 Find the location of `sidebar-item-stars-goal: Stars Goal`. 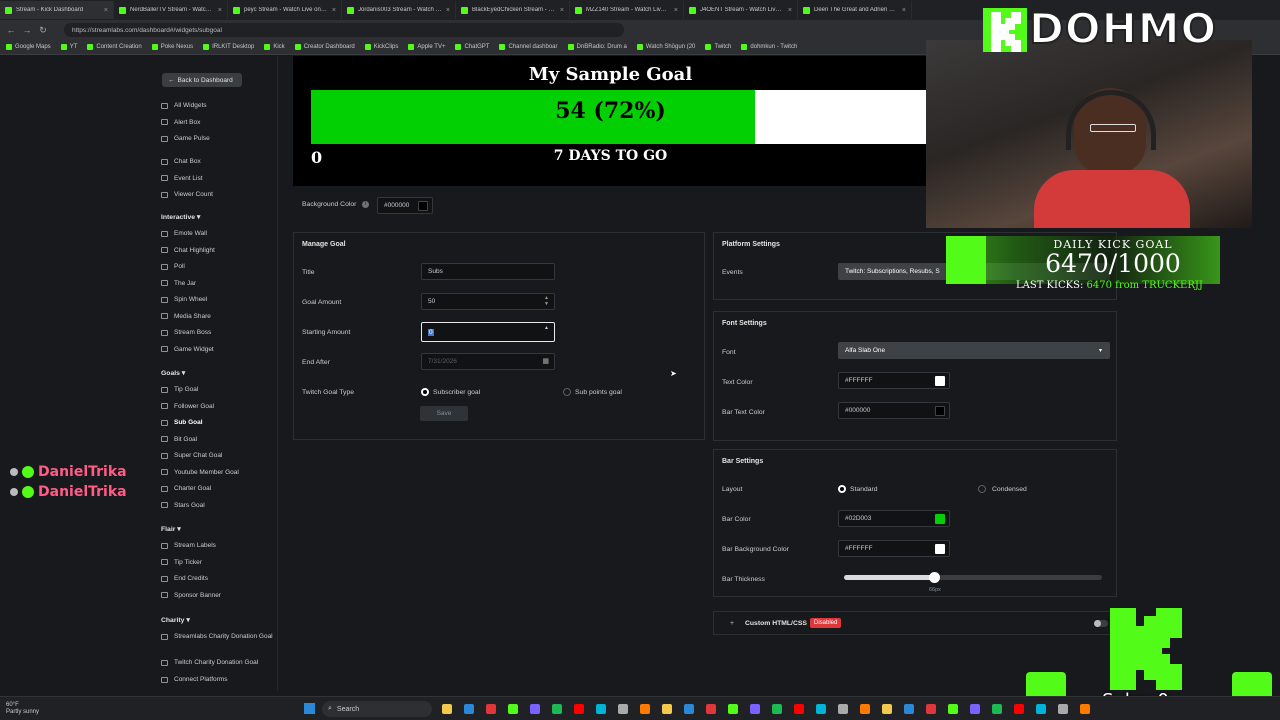

sidebar-item-stars-goal: Stars Goal is located at coordinates (183, 505).